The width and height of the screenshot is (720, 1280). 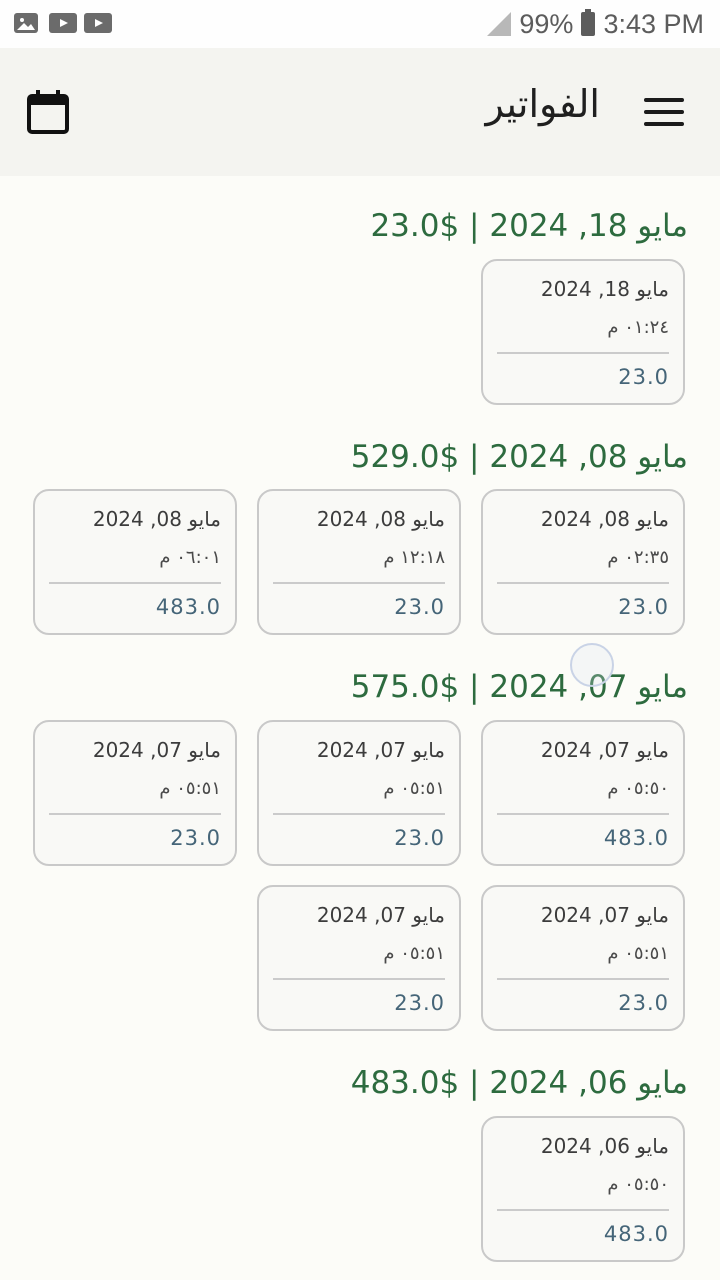 What do you see at coordinates (583, 1189) in the screenshot?
I see `invoice-card: مايو 06, 2024 ٠٥:٥٠ م 483.0` at bounding box center [583, 1189].